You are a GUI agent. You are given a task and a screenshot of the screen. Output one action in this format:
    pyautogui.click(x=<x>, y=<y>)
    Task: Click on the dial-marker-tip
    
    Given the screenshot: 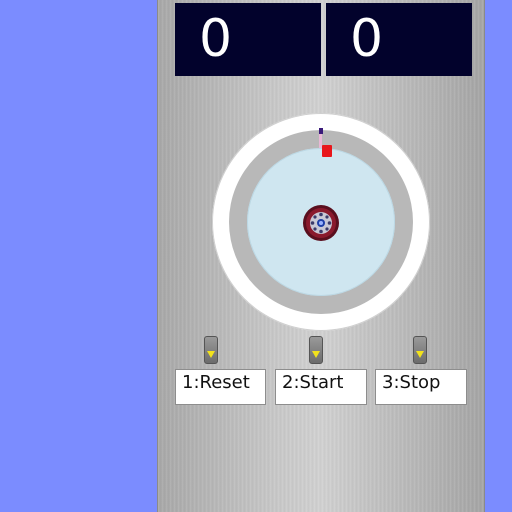 What is the action you would take?
    pyautogui.click(x=321, y=131)
    